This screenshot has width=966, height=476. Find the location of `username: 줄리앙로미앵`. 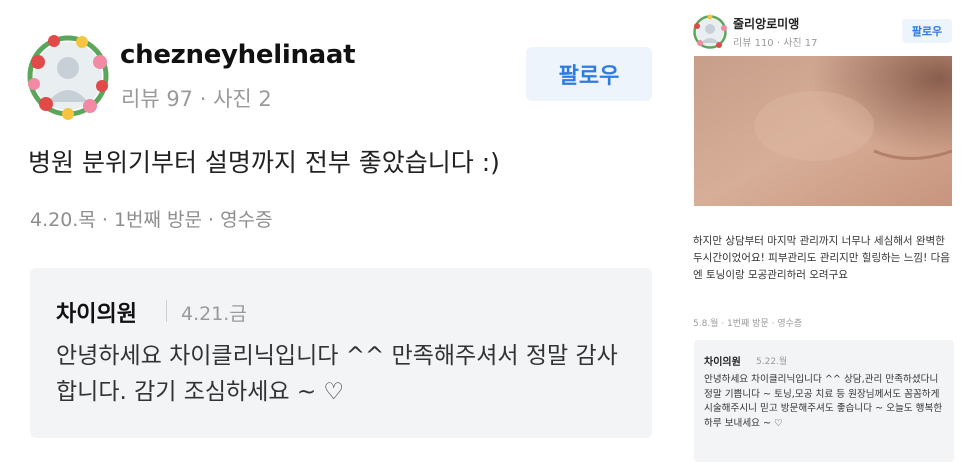

username: 줄리앙로미앵 is located at coordinates (766, 23).